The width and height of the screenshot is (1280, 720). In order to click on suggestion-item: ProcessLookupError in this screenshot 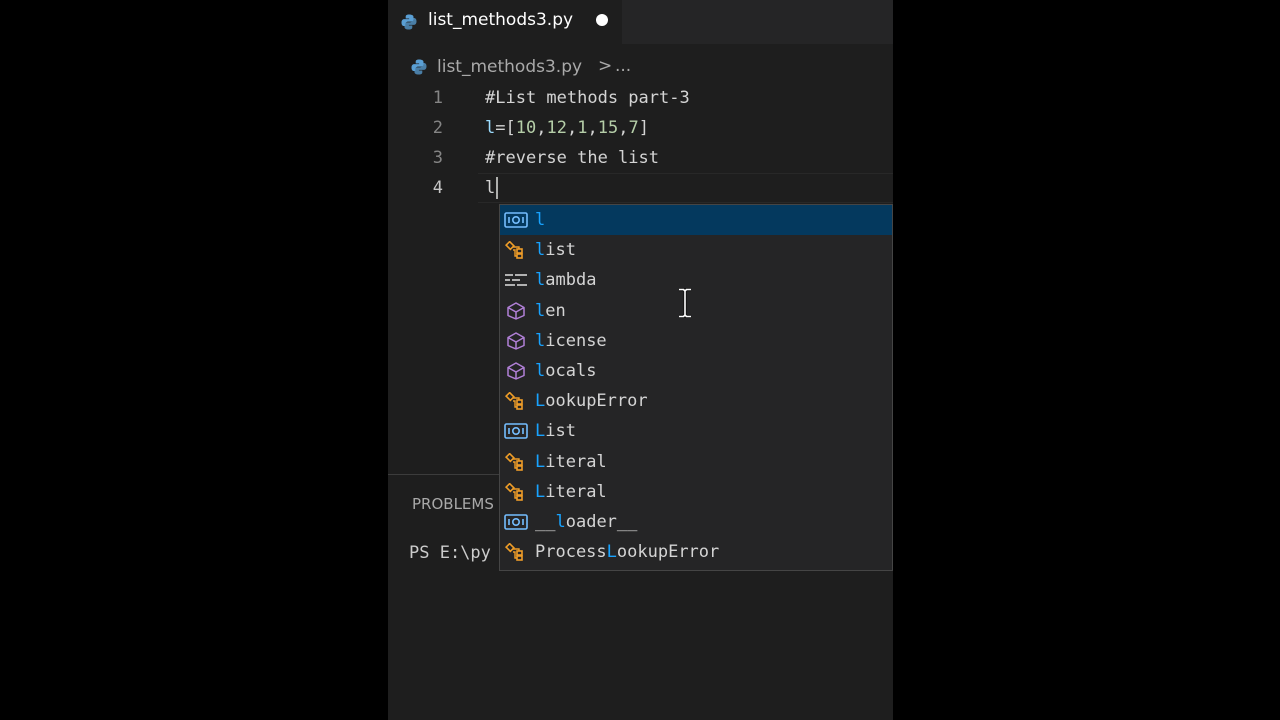, I will do `click(696, 552)`.